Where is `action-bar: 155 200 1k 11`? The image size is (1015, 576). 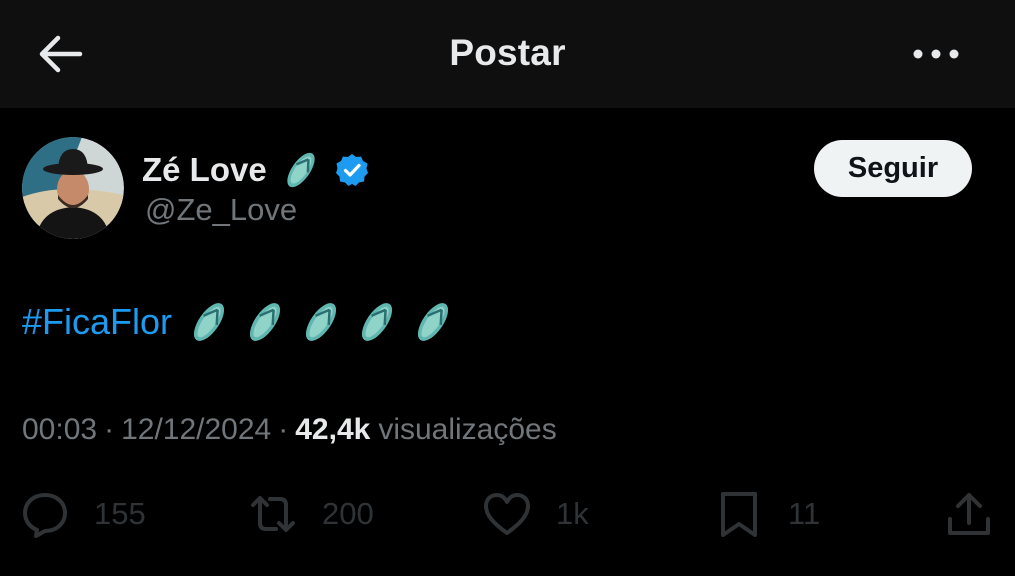 action-bar: 155 200 1k 11 is located at coordinates (507, 514).